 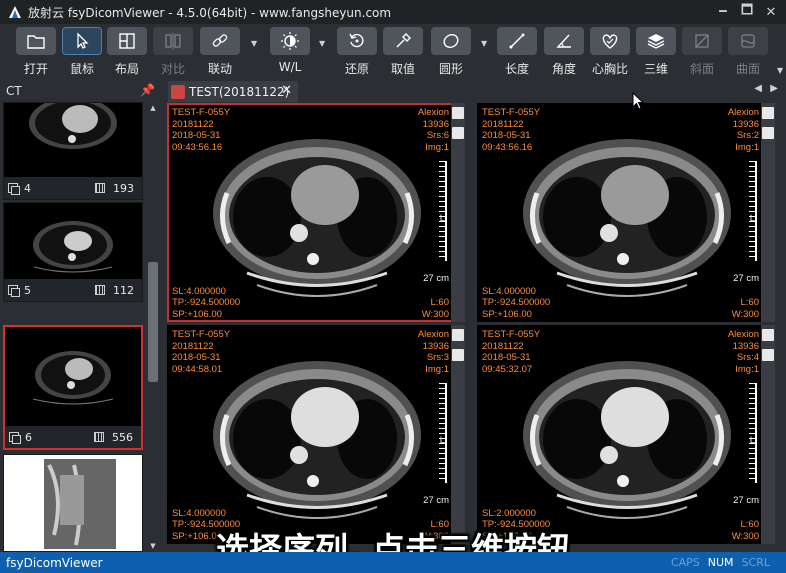 I want to click on curved-button: 曲面, so click(x=748, y=52).